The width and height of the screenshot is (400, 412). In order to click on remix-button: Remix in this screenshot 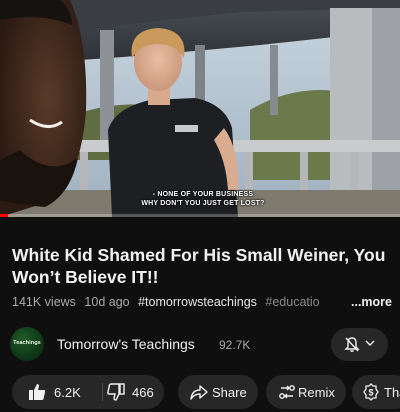, I will do `click(306, 392)`.